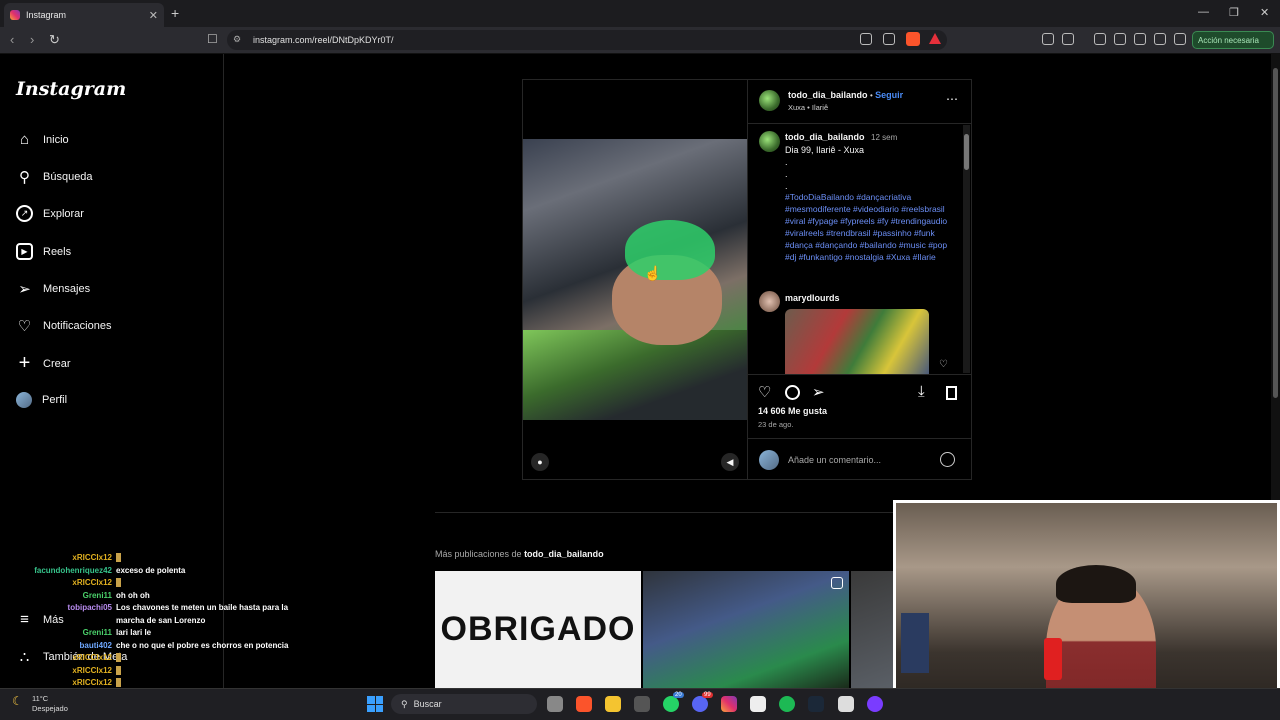 The width and height of the screenshot is (1280, 720). What do you see at coordinates (1120, 39) in the screenshot?
I see `sidebar-toggle-icon` at bounding box center [1120, 39].